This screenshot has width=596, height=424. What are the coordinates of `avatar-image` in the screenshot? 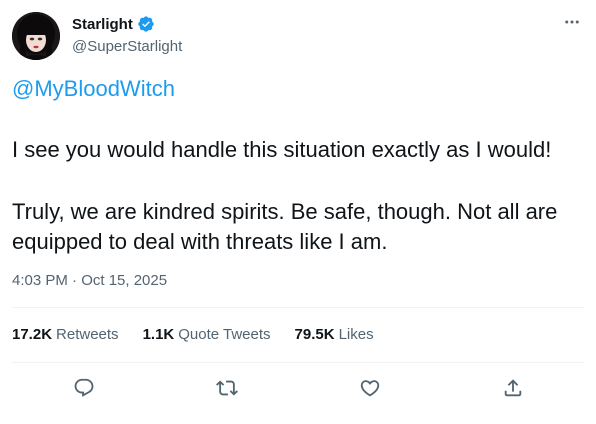 It's located at (36, 36).